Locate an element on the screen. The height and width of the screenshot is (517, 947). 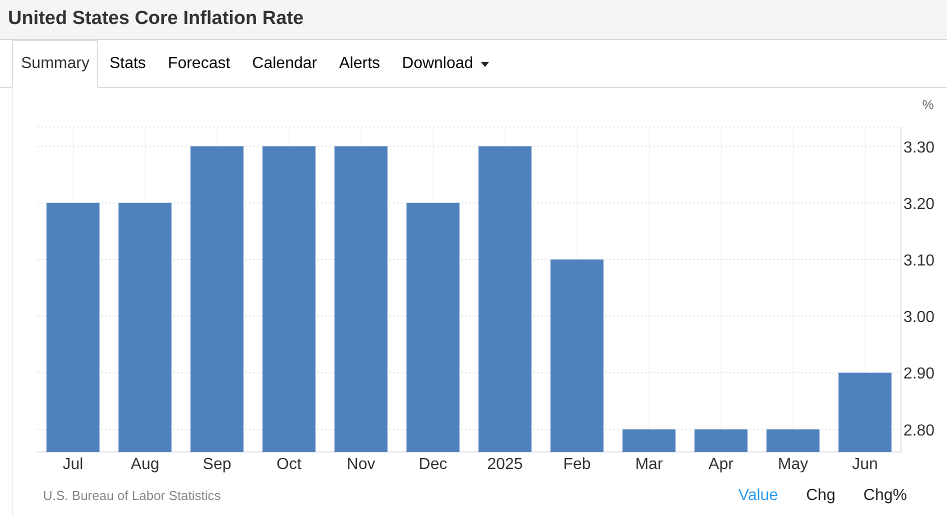
tab: Summary is located at coordinates (55, 64).